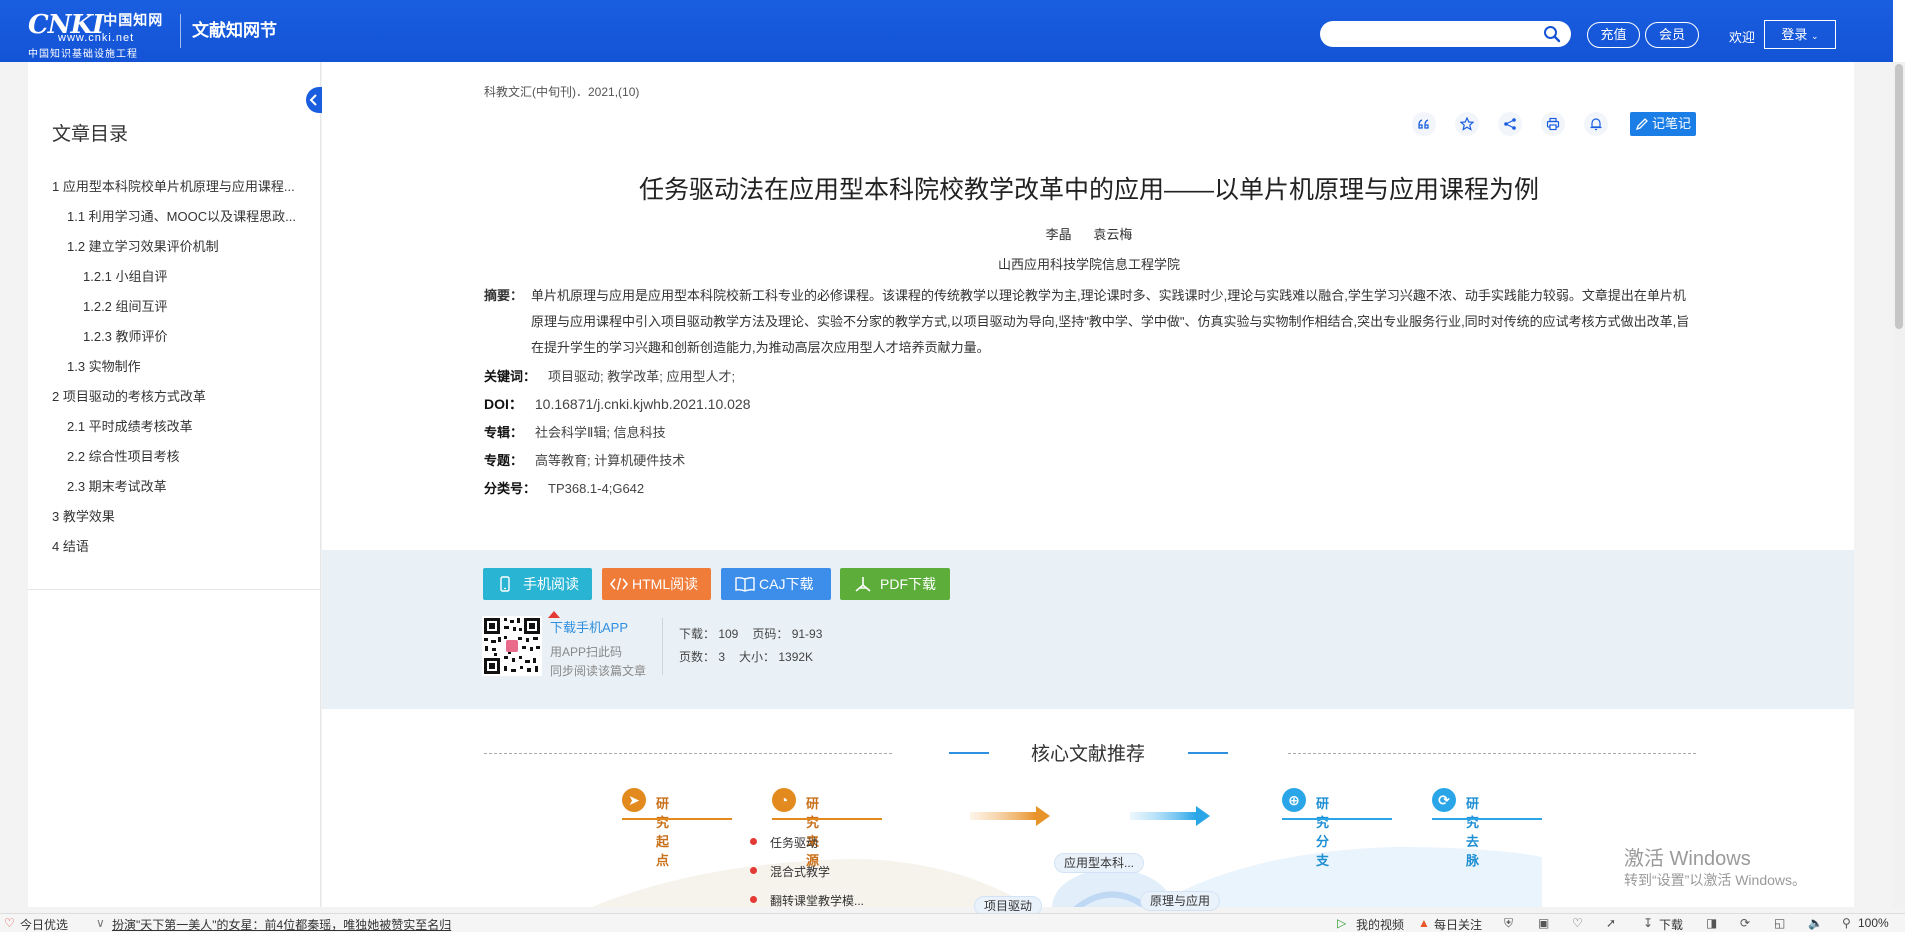 This screenshot has width=1905, height=932. I want to click on author-link: 袁云梅, so click(1112, 234).